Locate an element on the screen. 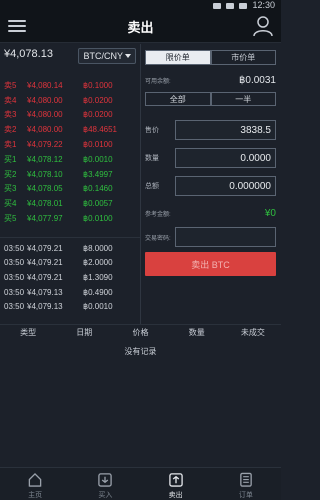 This screenshot has height=500, width=320. password-row: 交易密码: is located at coordinates (210, 237).